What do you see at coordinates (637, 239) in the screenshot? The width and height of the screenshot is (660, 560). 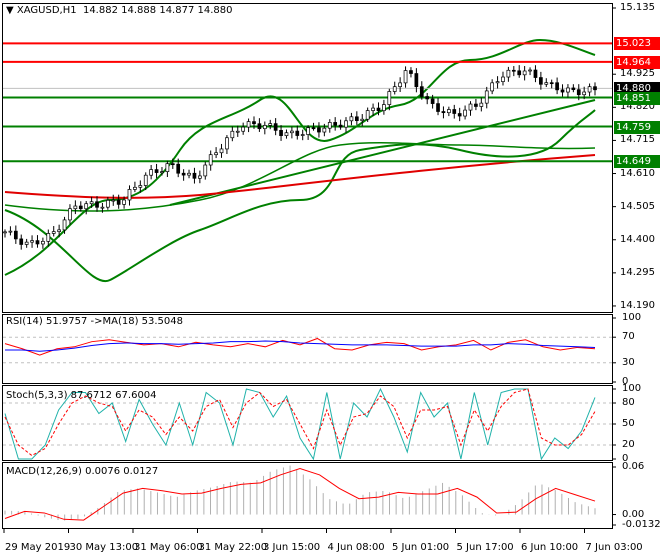 I see `price-tick-label: 14.400` at bounding box center [637, 239].